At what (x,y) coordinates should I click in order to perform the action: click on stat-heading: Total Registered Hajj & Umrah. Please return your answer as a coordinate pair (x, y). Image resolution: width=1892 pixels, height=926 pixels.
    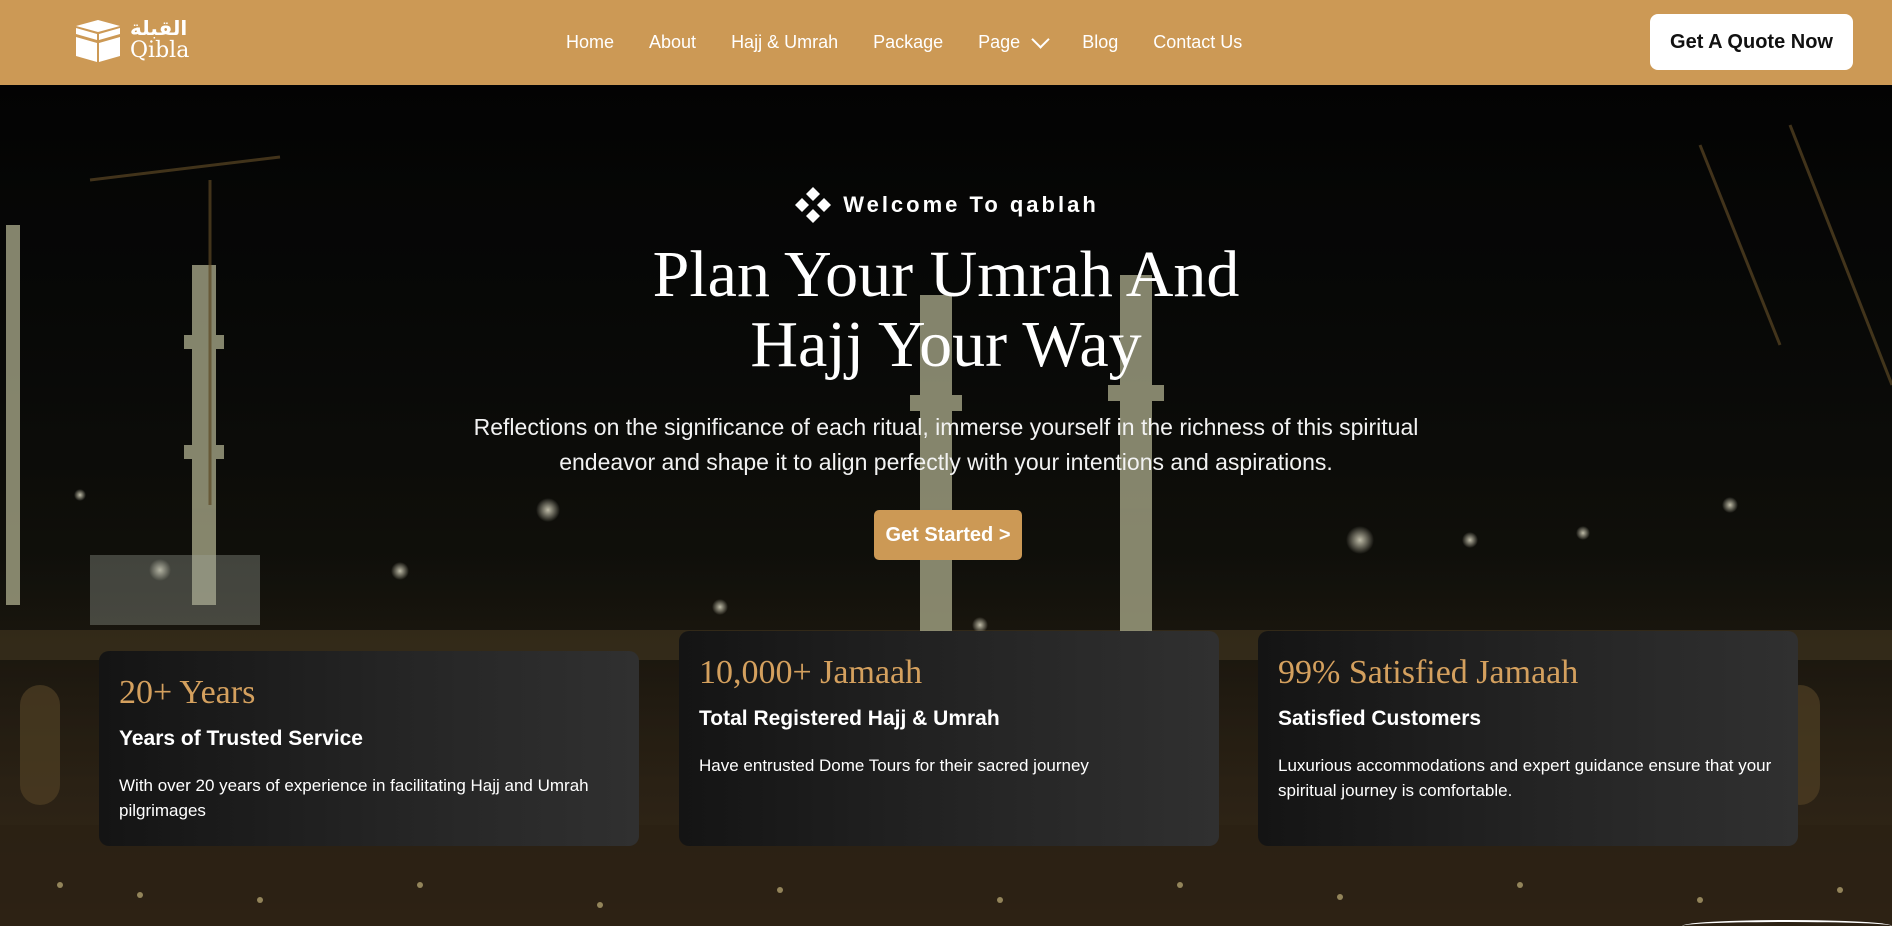
    Looking at the image, I should click on (849, 718).